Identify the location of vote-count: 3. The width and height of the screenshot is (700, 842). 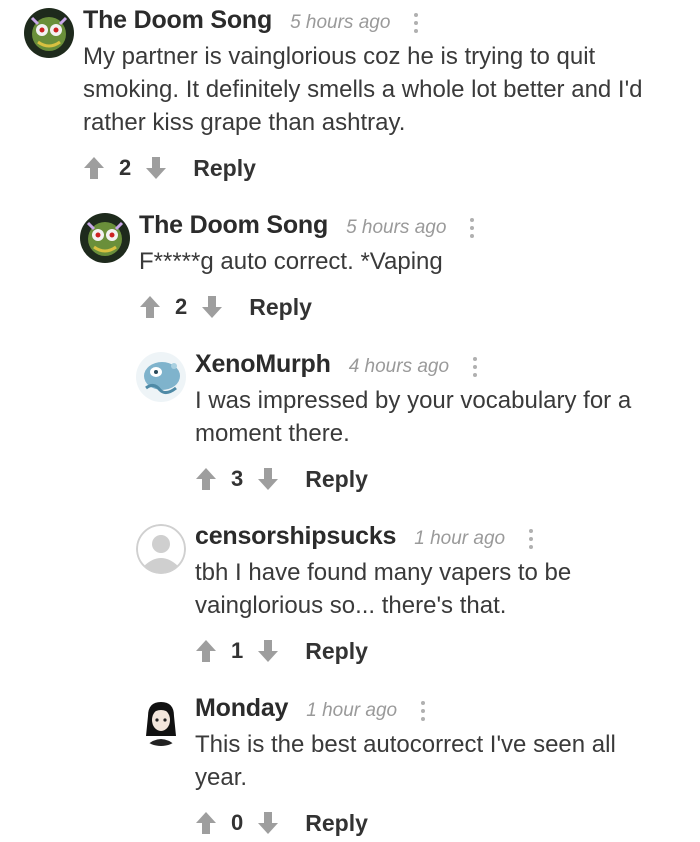
(237, 478).